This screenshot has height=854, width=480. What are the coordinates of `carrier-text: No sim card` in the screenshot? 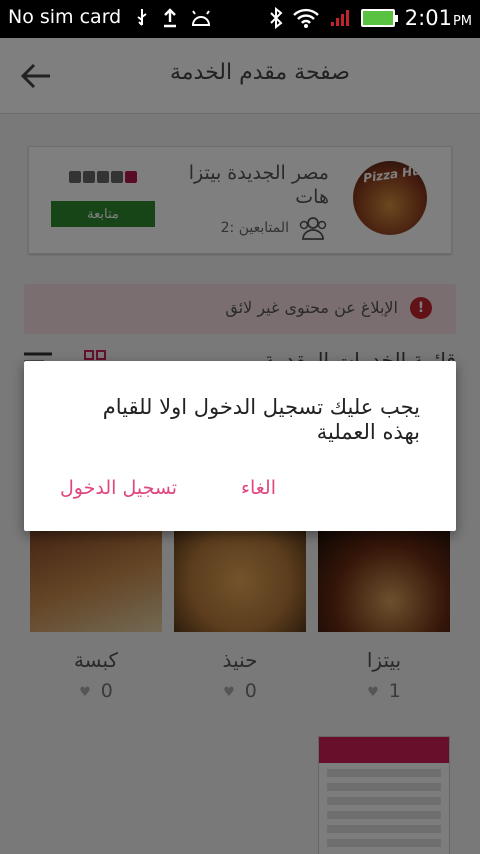 It's located at (65, 17).